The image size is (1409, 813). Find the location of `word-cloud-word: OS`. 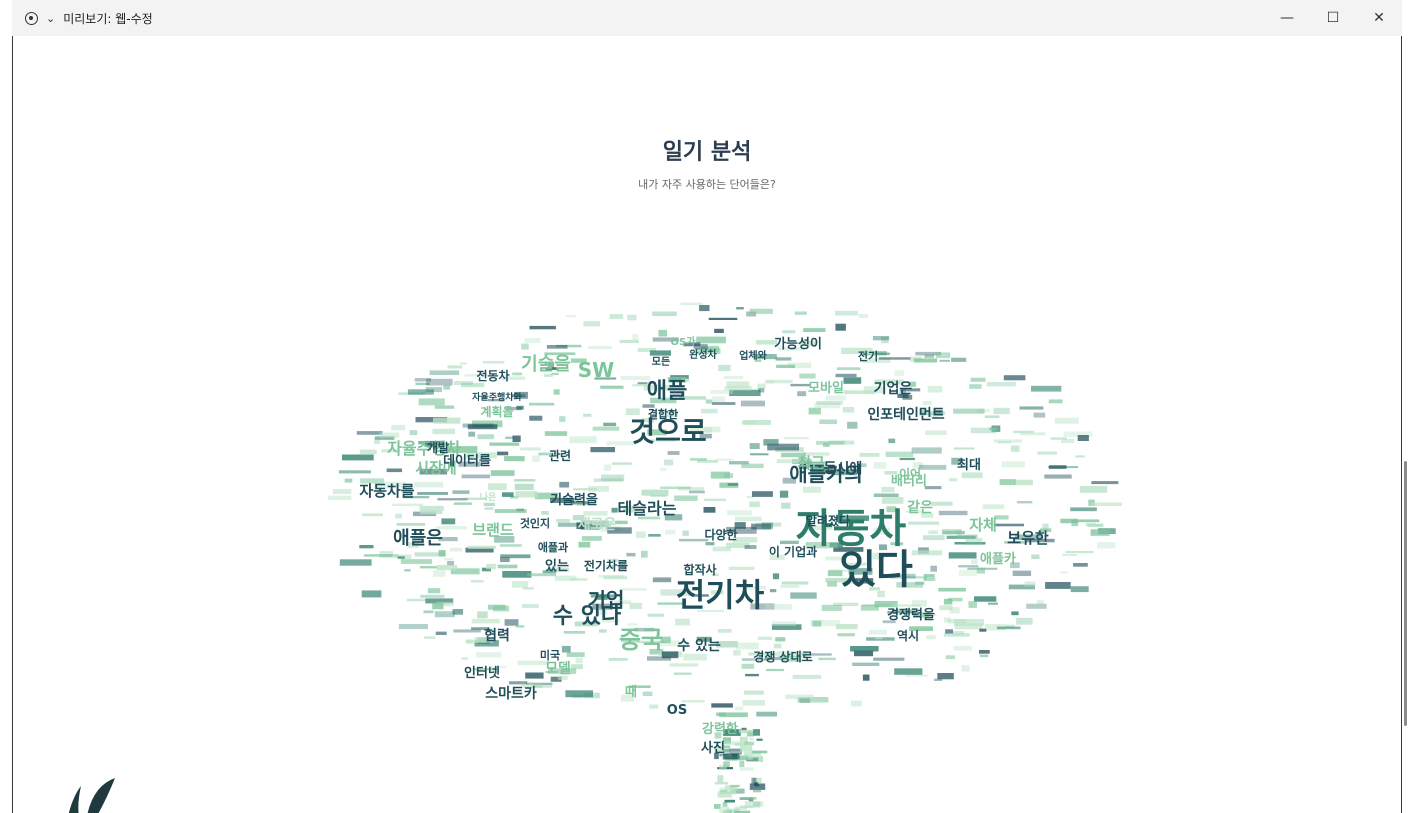

word-cloud-word: OS is located at coordinates (677, 710).